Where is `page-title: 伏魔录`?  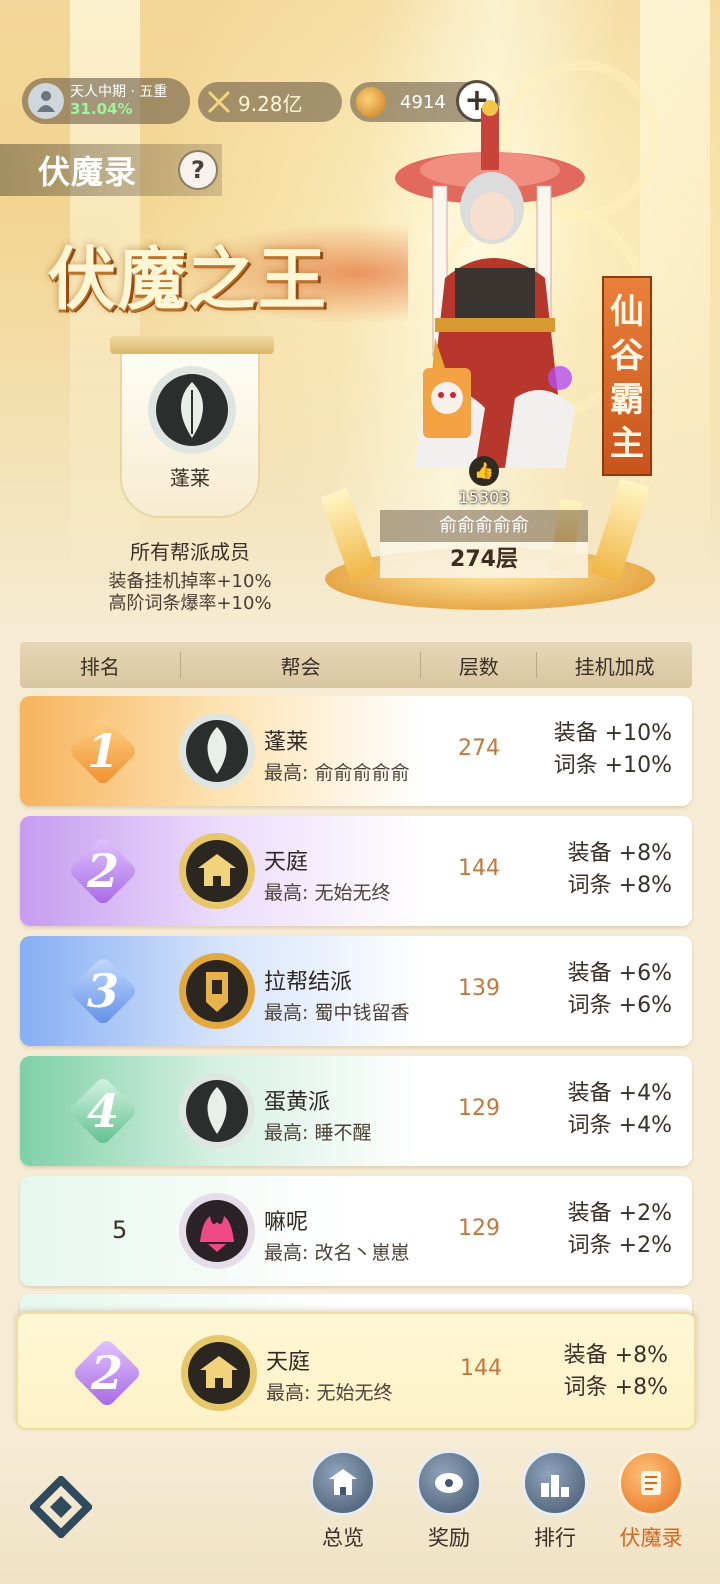 page-title: 伏魔录 is located at coordinates (88, 172).